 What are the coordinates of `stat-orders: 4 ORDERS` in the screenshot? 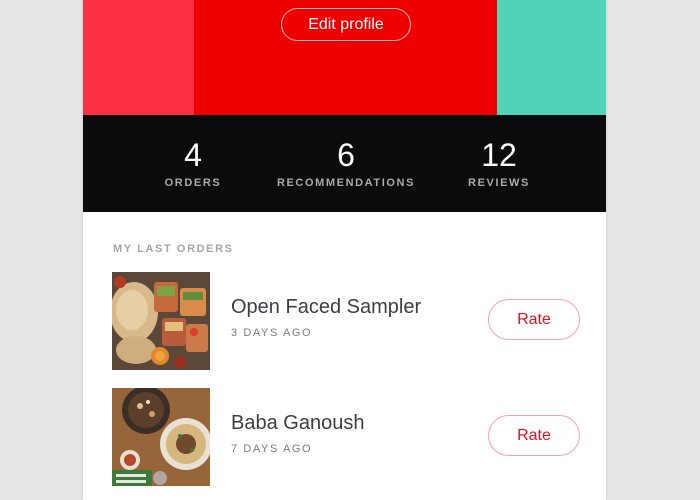 It's located at (193, 163).